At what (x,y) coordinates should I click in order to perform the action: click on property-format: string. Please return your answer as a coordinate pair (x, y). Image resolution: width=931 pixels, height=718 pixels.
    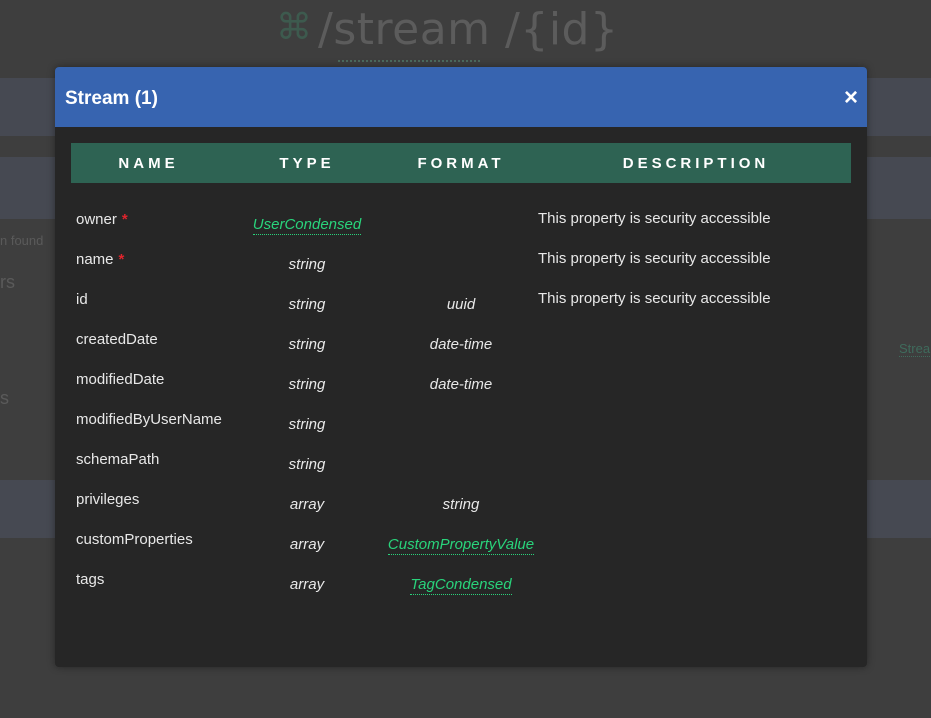
    Looking at the image, I should click on (461, 504).